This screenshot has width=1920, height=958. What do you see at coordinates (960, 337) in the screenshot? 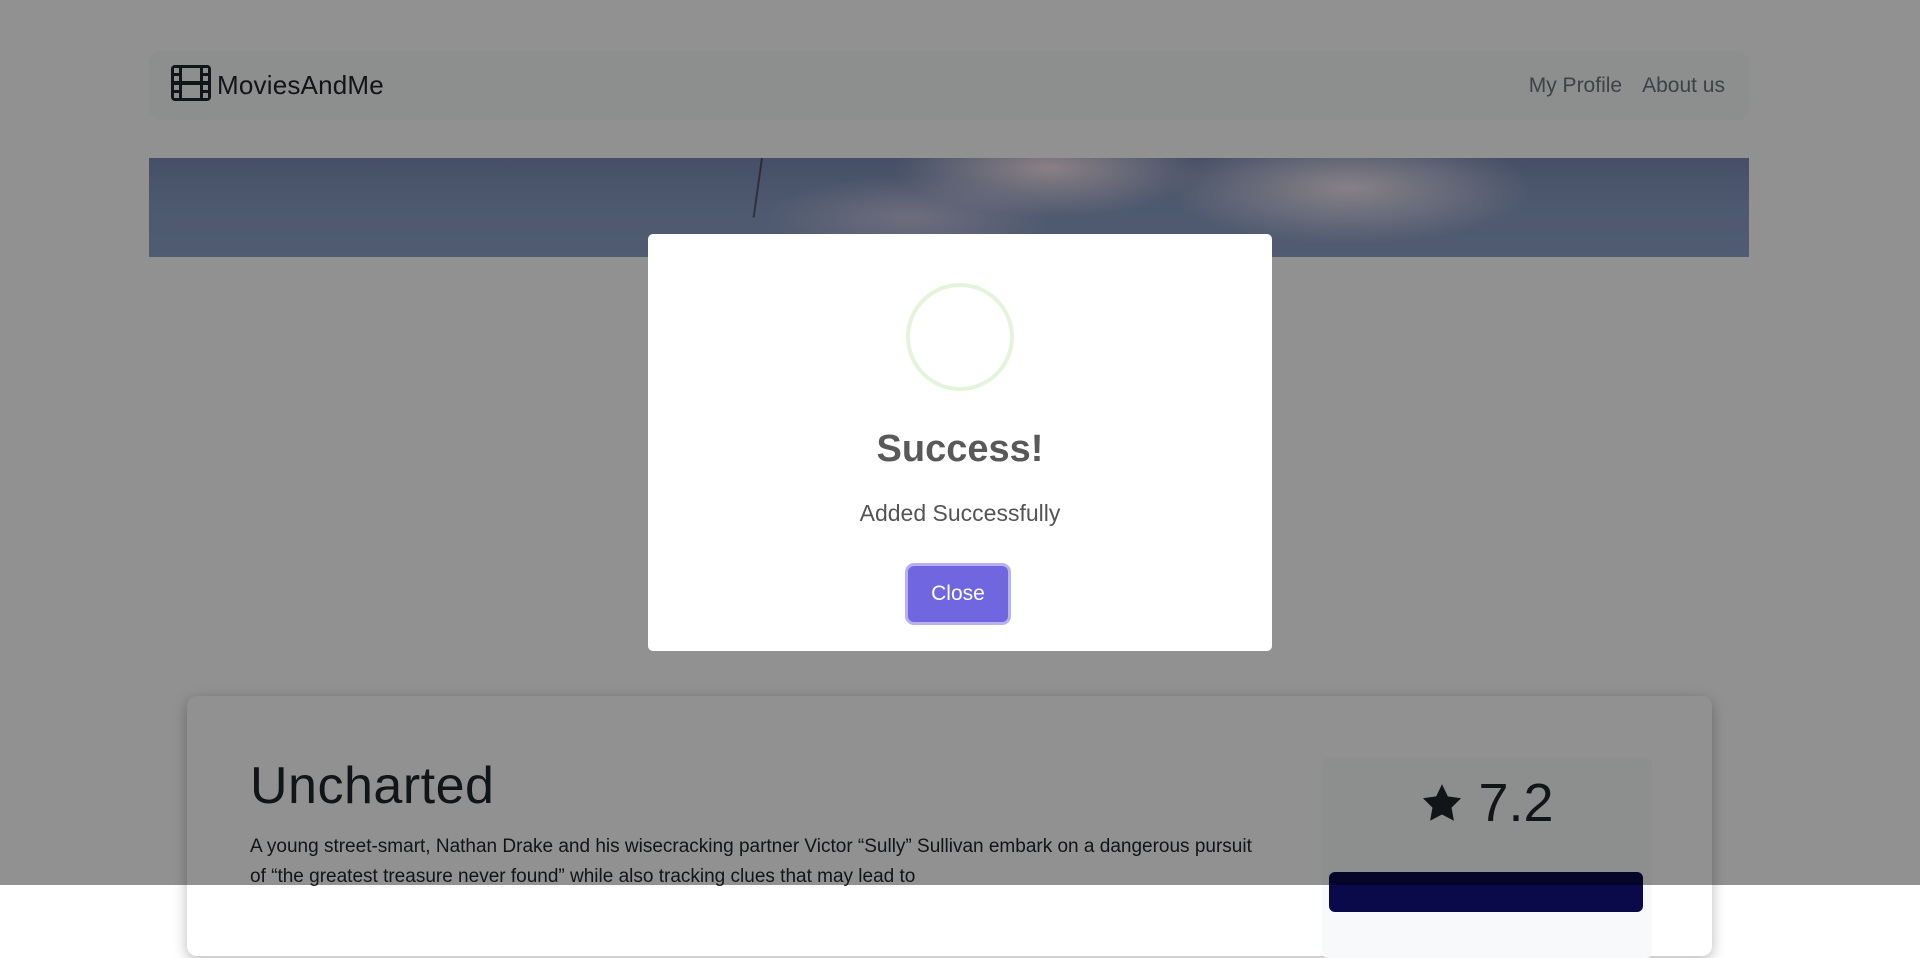
I see `success-icon` at bounding box center [960, 337].